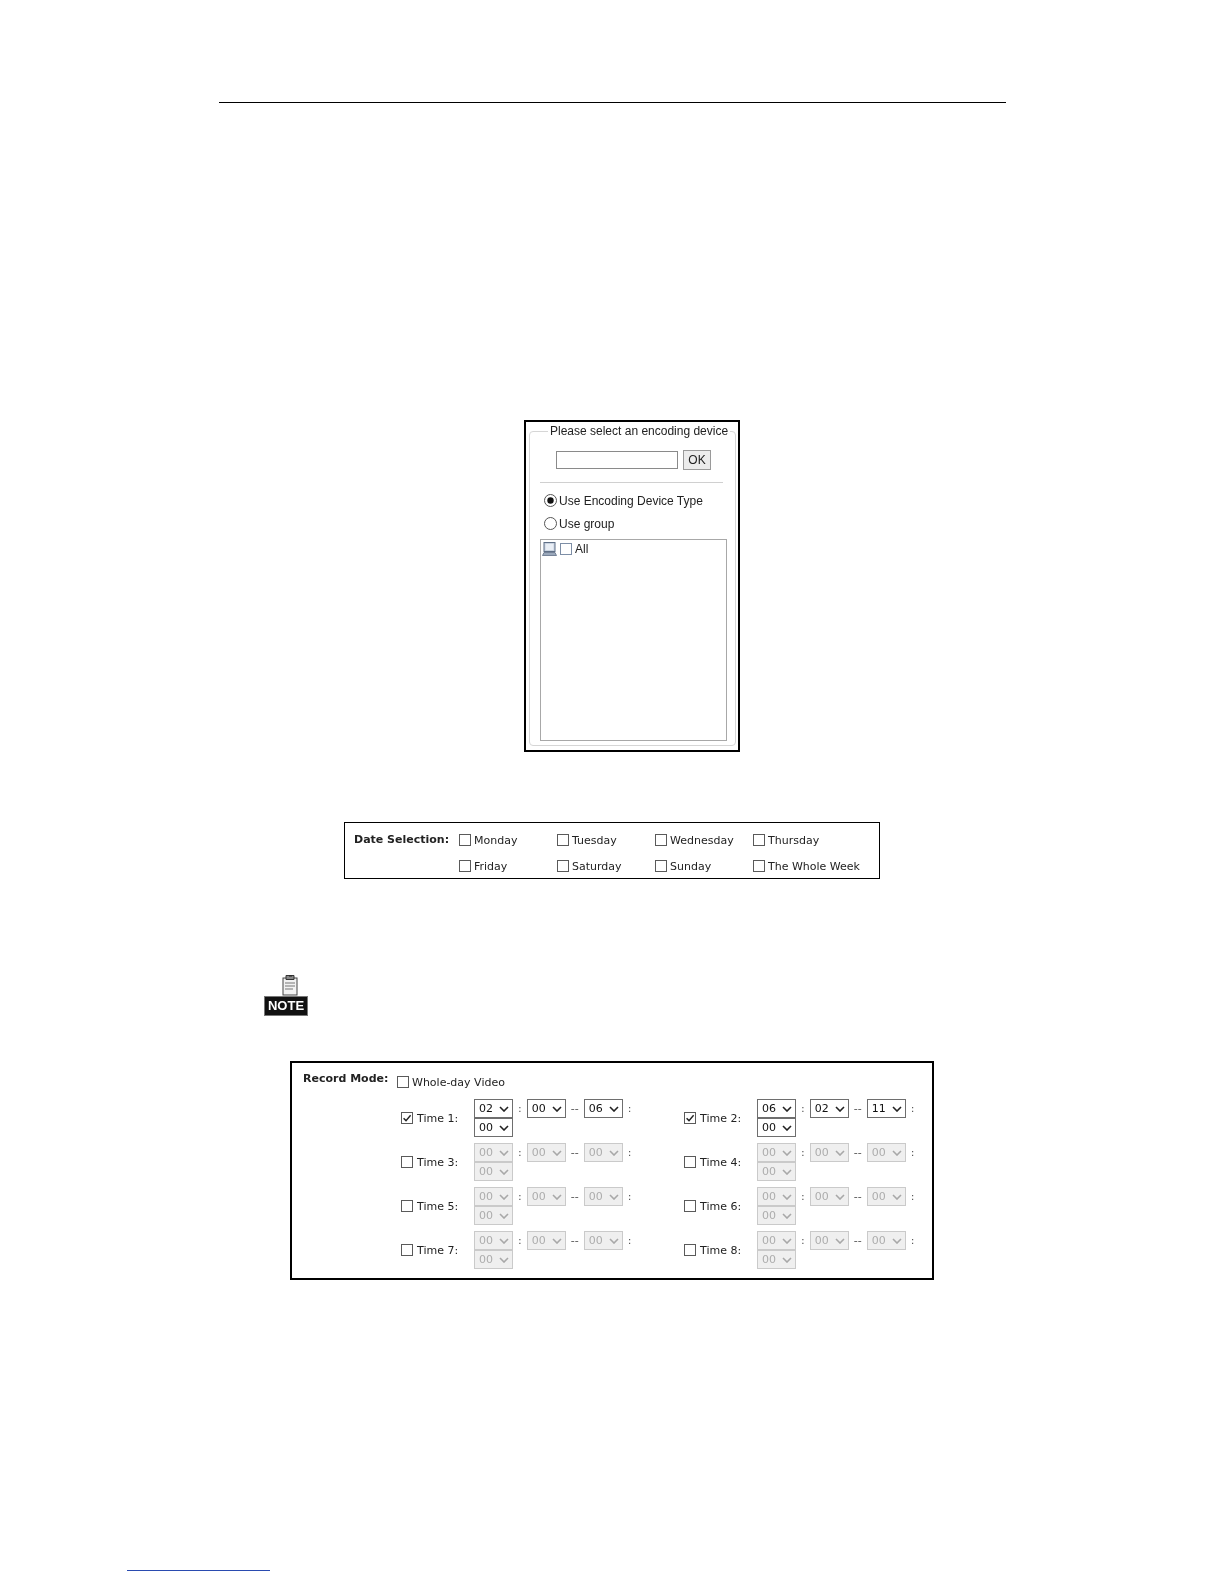 The height and width of the screenshot is (1584, 1224). What do you see at coordinates (438, 1206) in the screenshot?
I see `time-label: Time 5:` at bounding box center [438, 1206].